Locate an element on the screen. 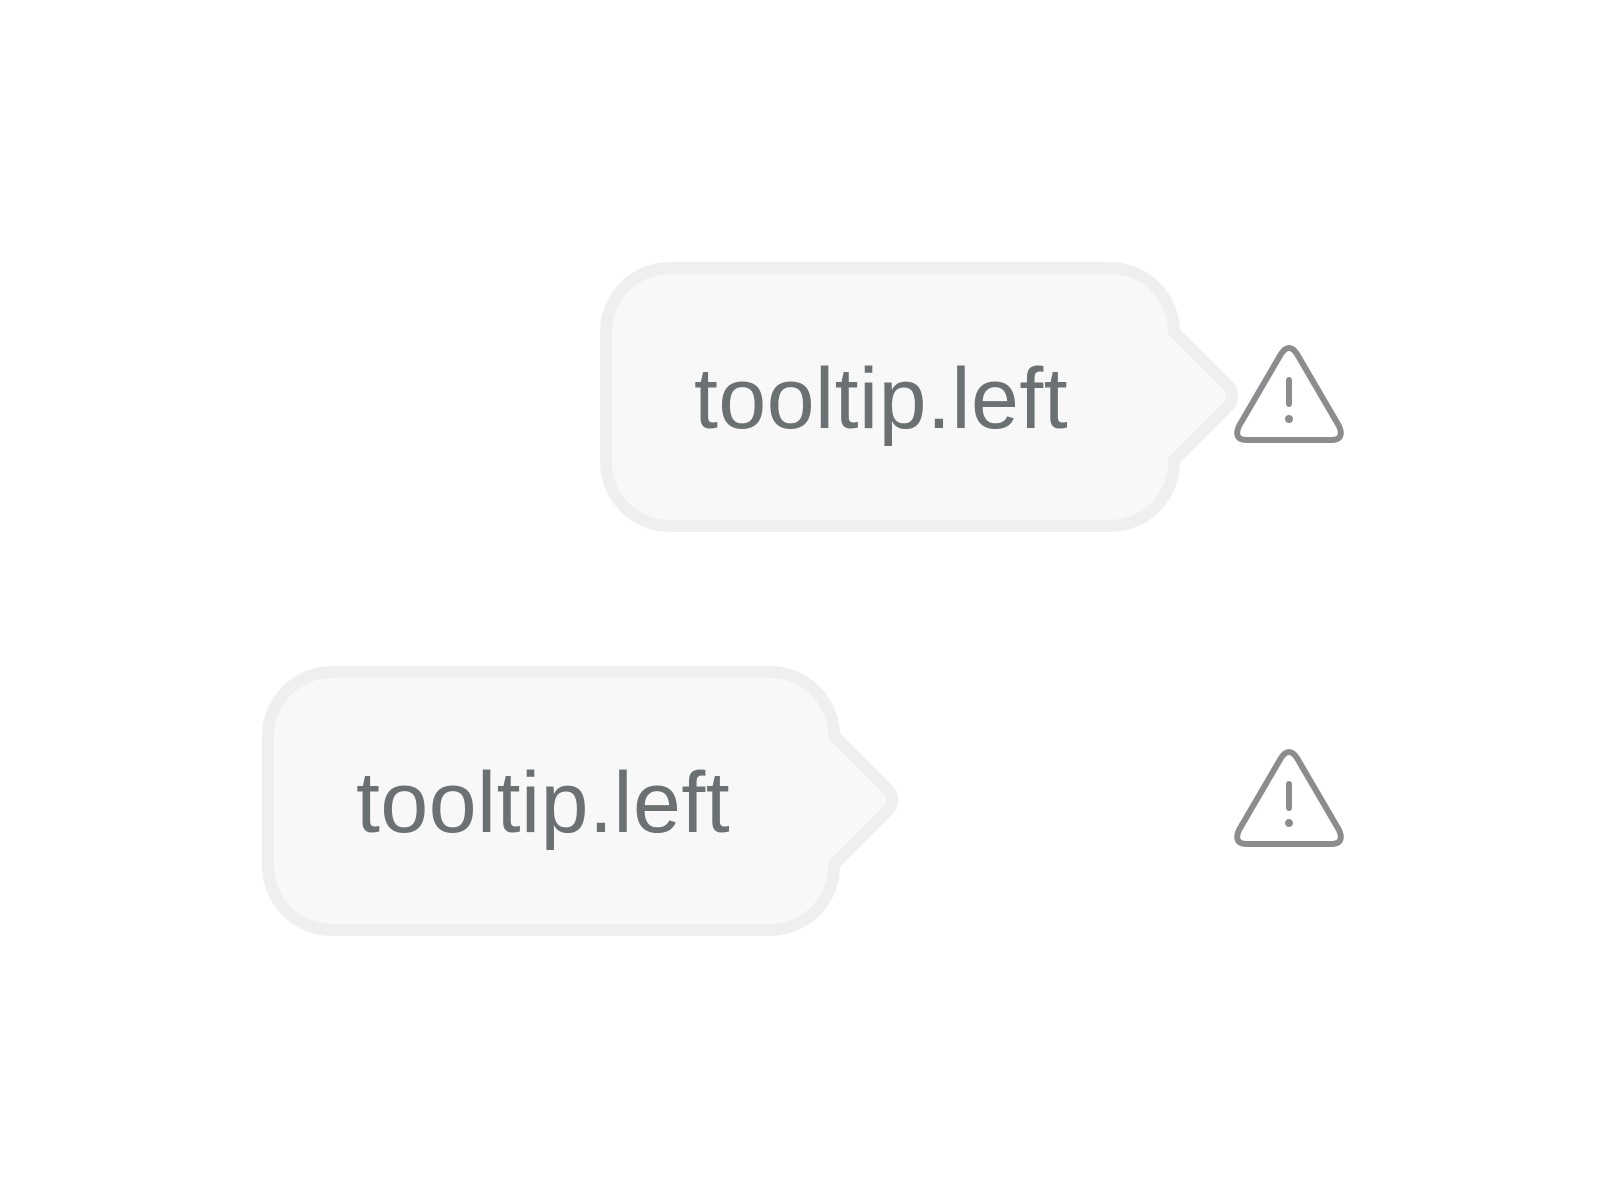 The image size is (1600, 1200). tooltip-bubble is located at coordinates (580, 801).